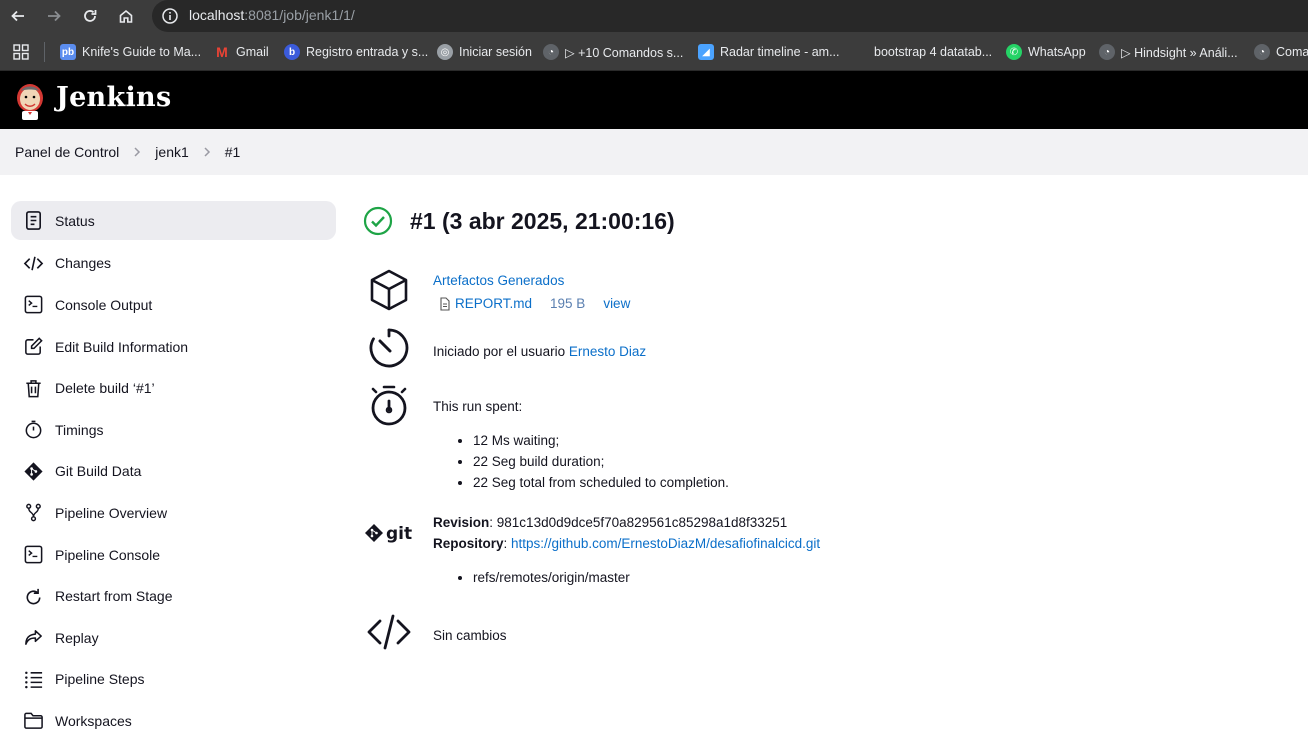 This screenshot has height=733, width=1308. I want to click on file-icon, so click(445, 303).